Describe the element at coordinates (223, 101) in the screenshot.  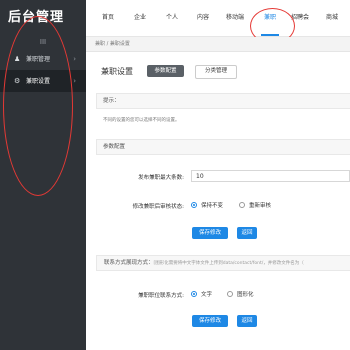
I see `tips-header: 提示：` at that location.